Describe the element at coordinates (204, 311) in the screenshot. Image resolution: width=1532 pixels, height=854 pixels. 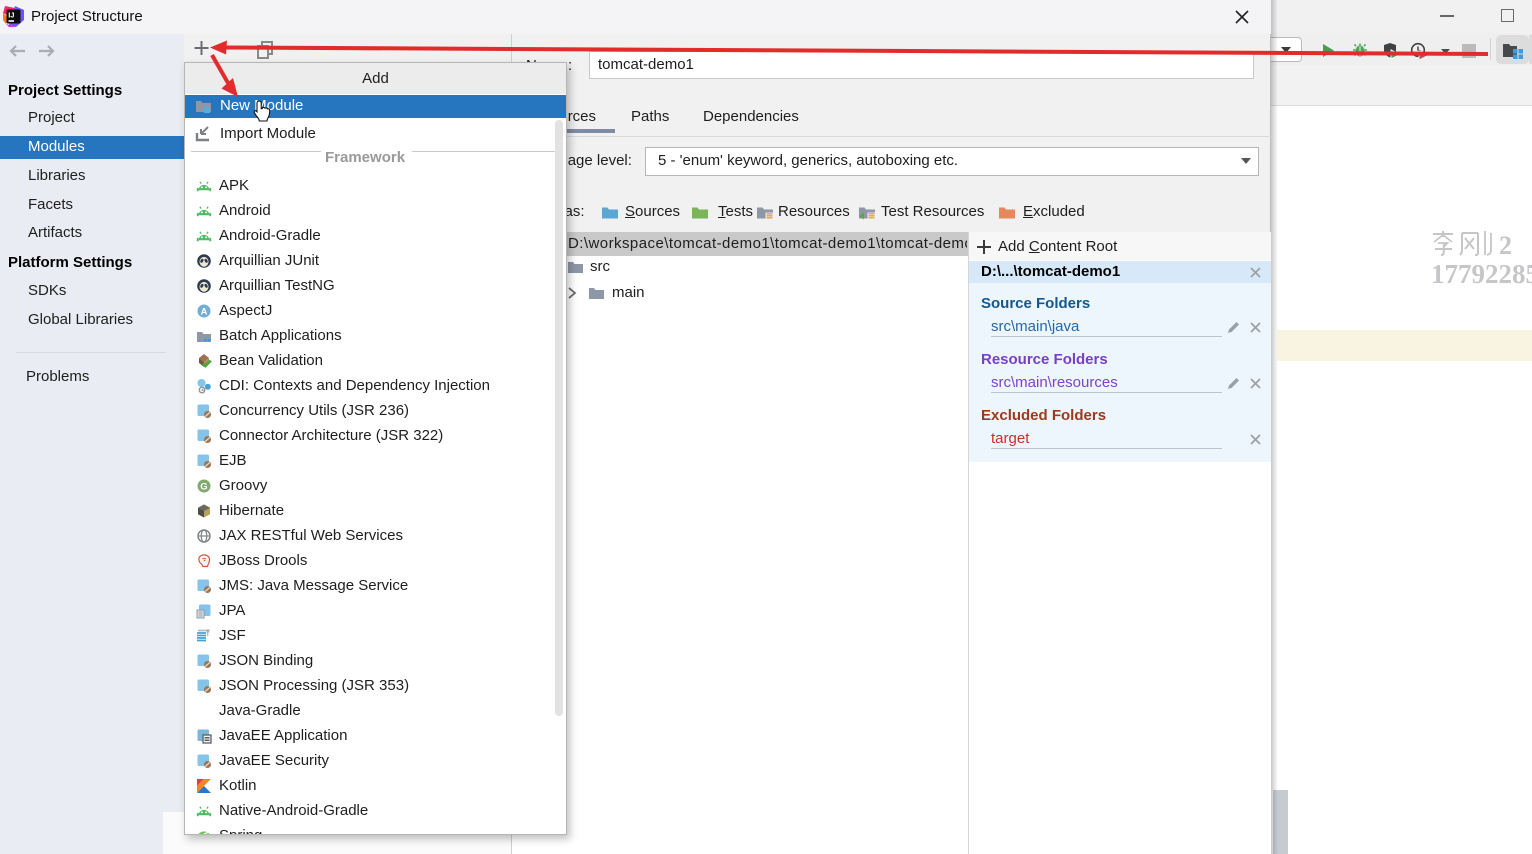
I see `svg-text: A` at that location.